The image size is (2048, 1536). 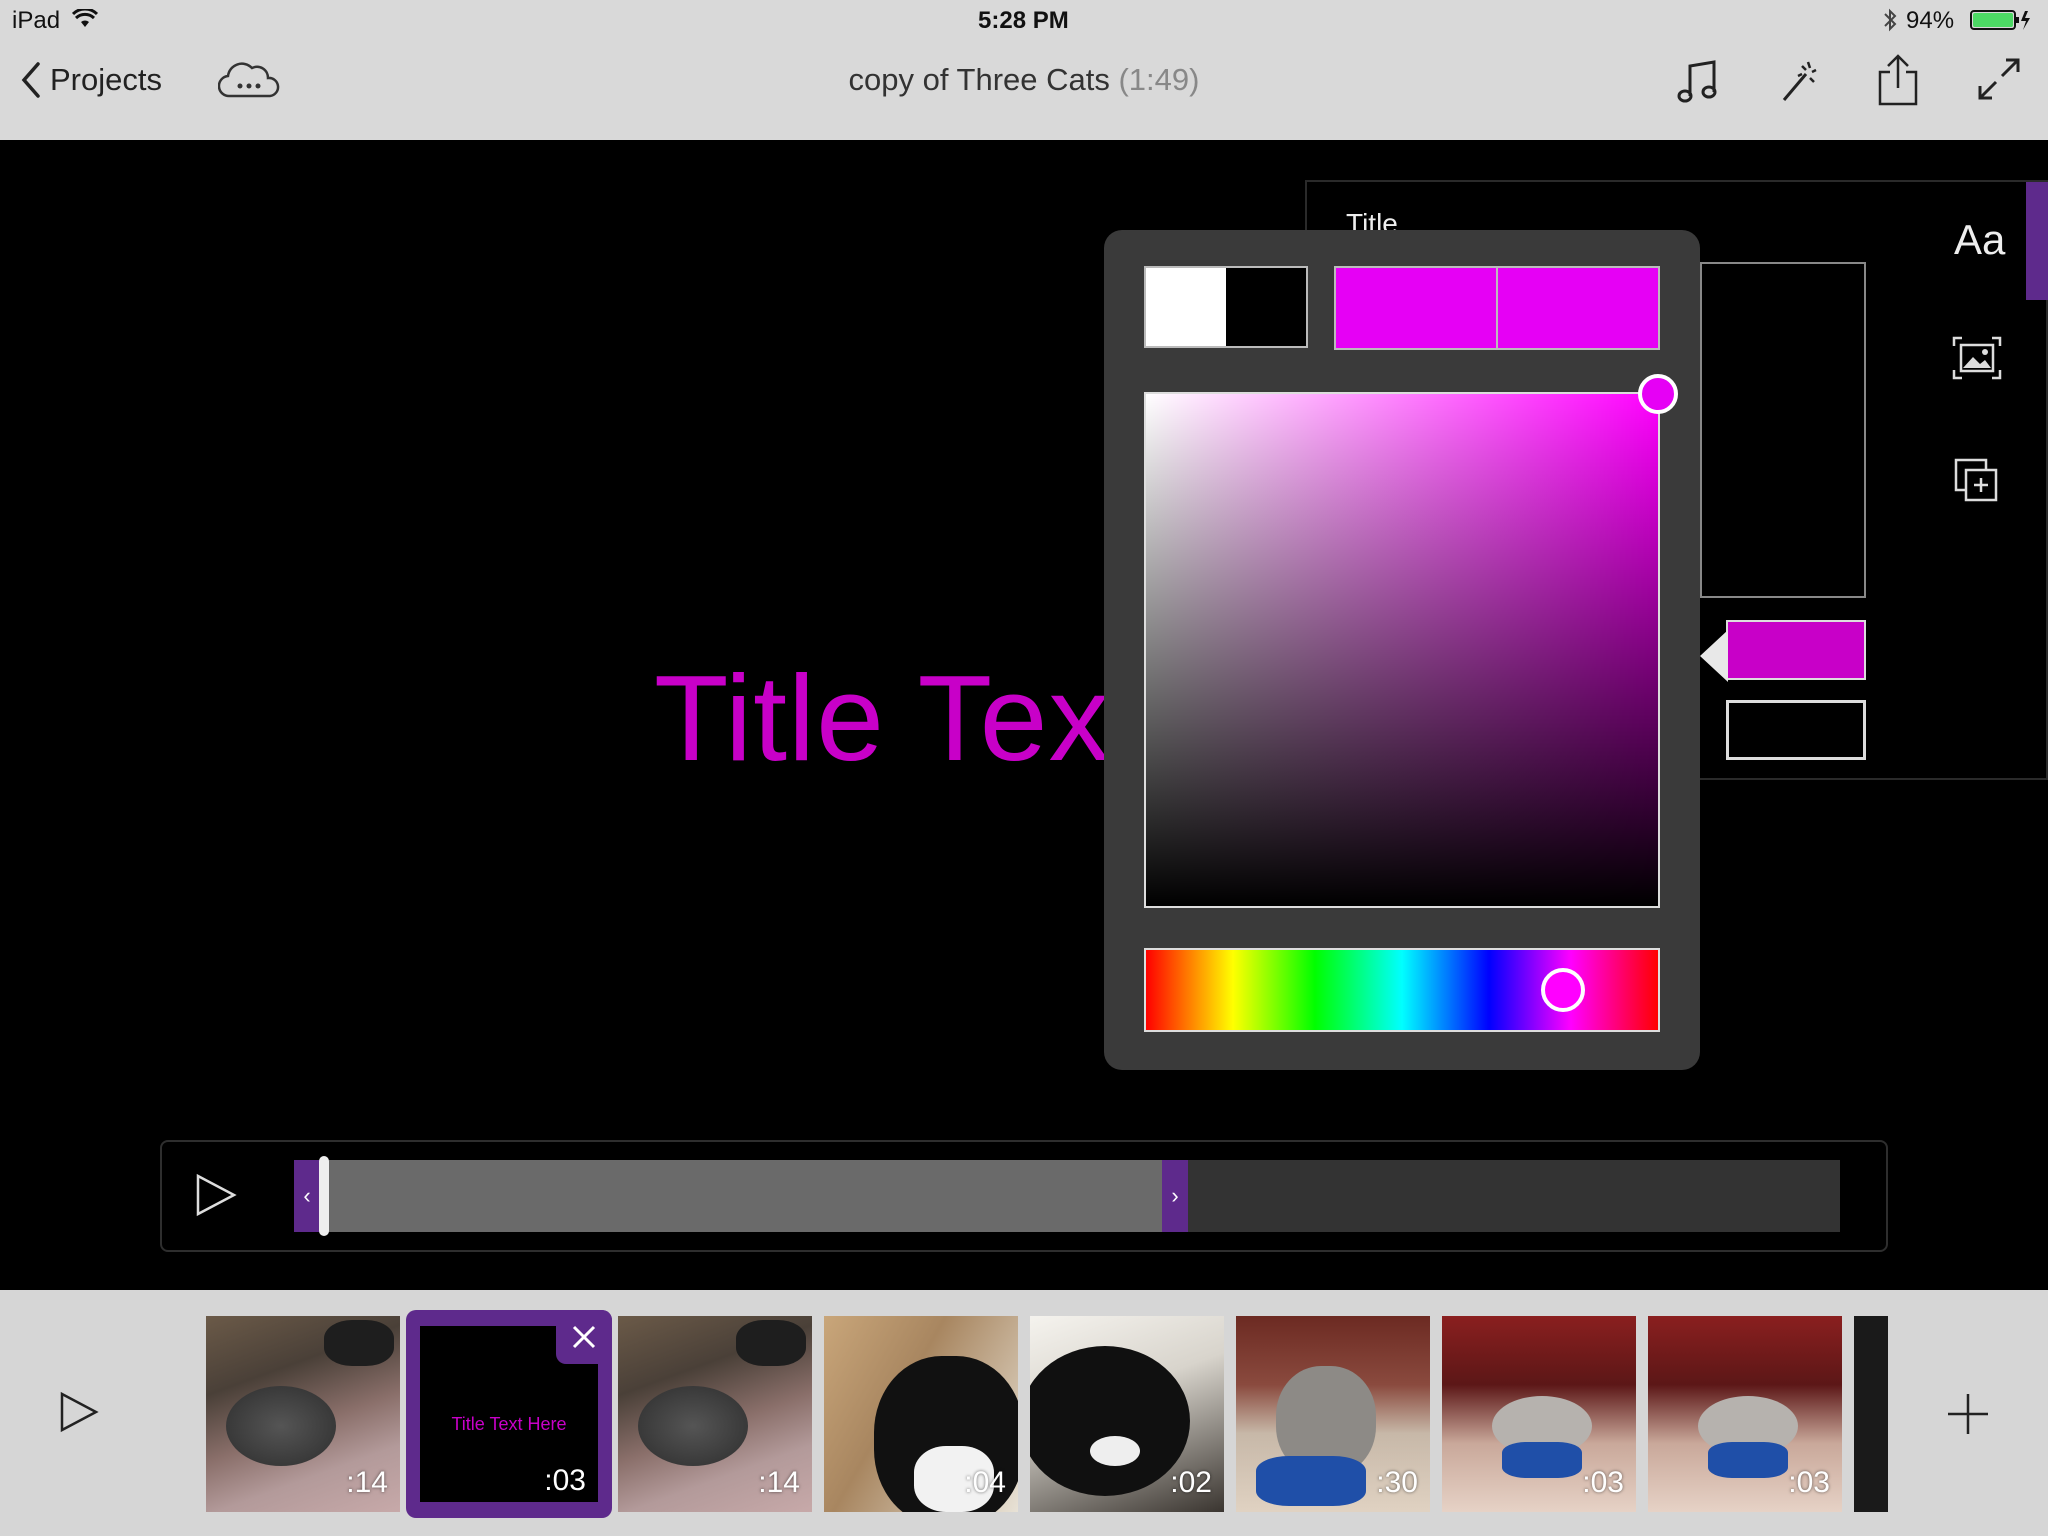 What do you see at coordinates (1186, 307) in the screenshot?
I see `white-swatch` at bounding box center [1186, 307].